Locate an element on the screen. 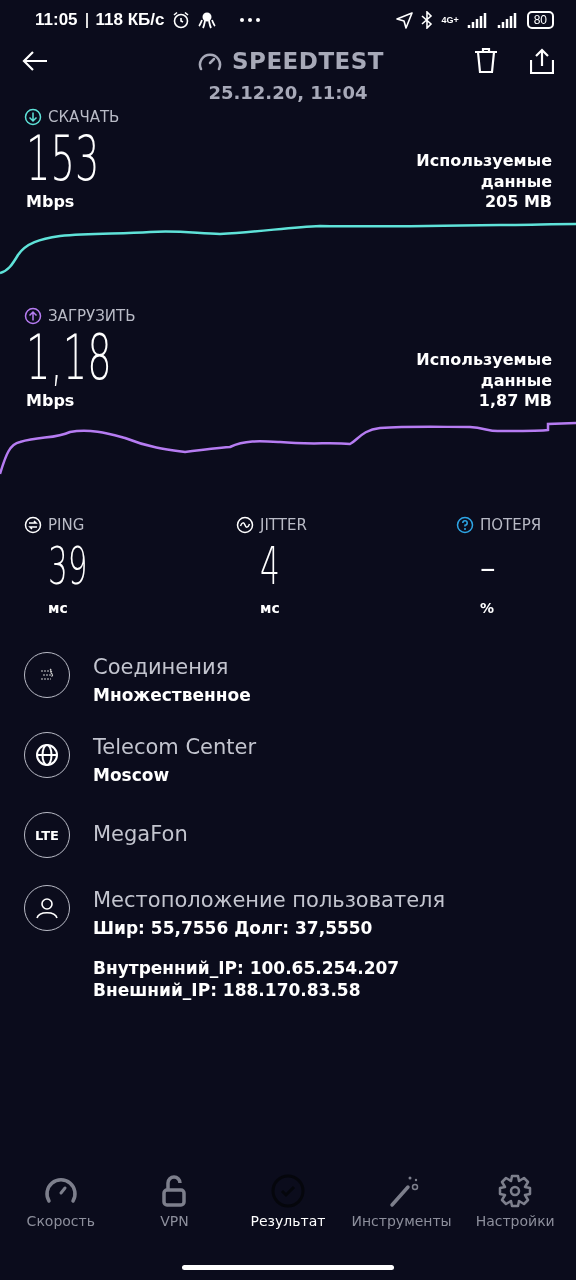 This screenshot has width=576, height=1280. octopus-icon is located at coordinates (207, 20).